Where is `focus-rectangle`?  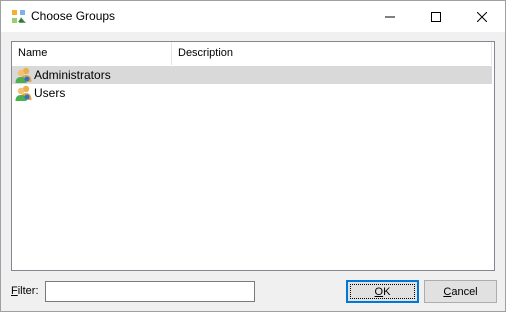
focus-rectangle is located at coordinates (382, 291).